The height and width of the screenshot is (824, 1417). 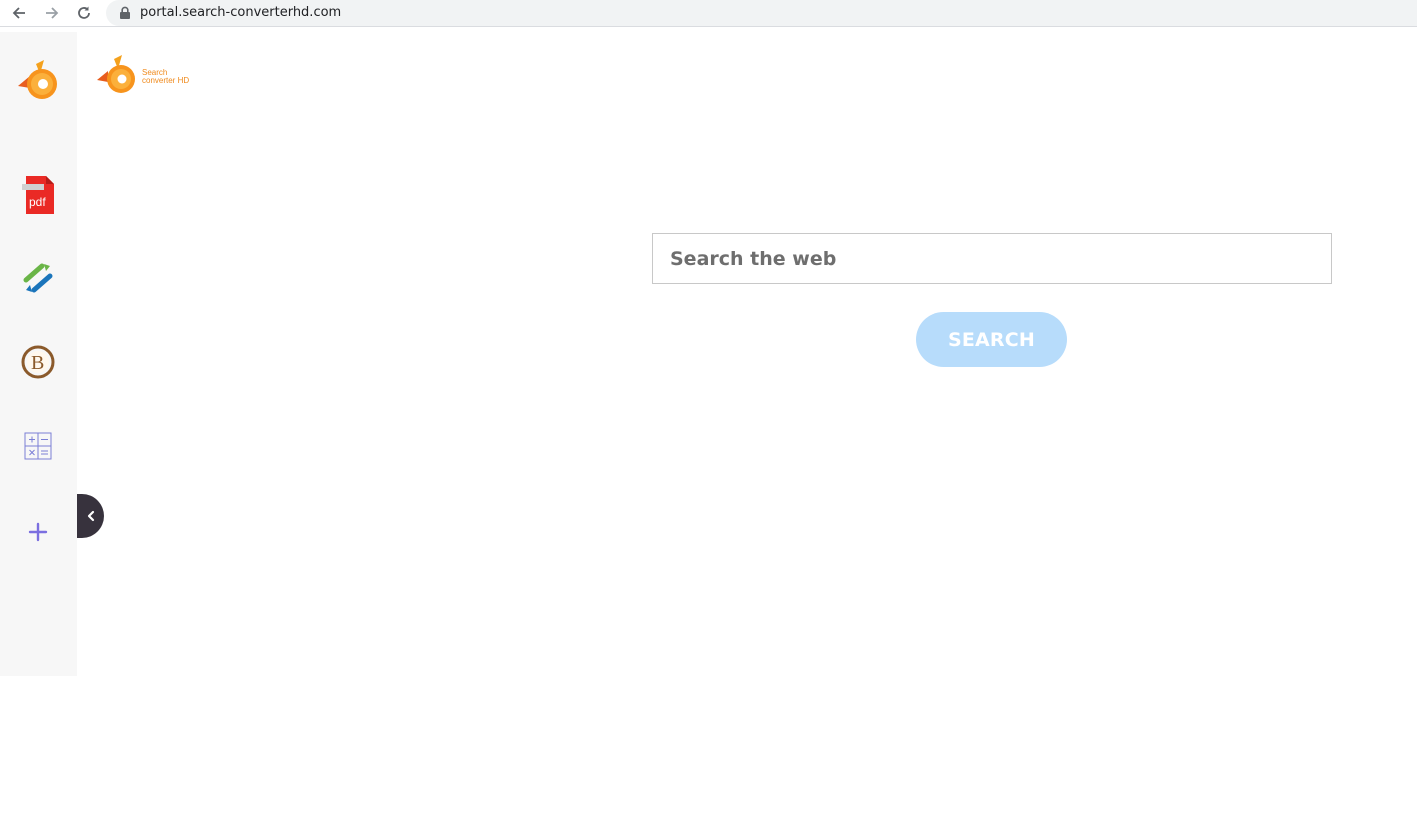 I want to click on sidebar-collapse-toggle, so click(x=90, y=516).